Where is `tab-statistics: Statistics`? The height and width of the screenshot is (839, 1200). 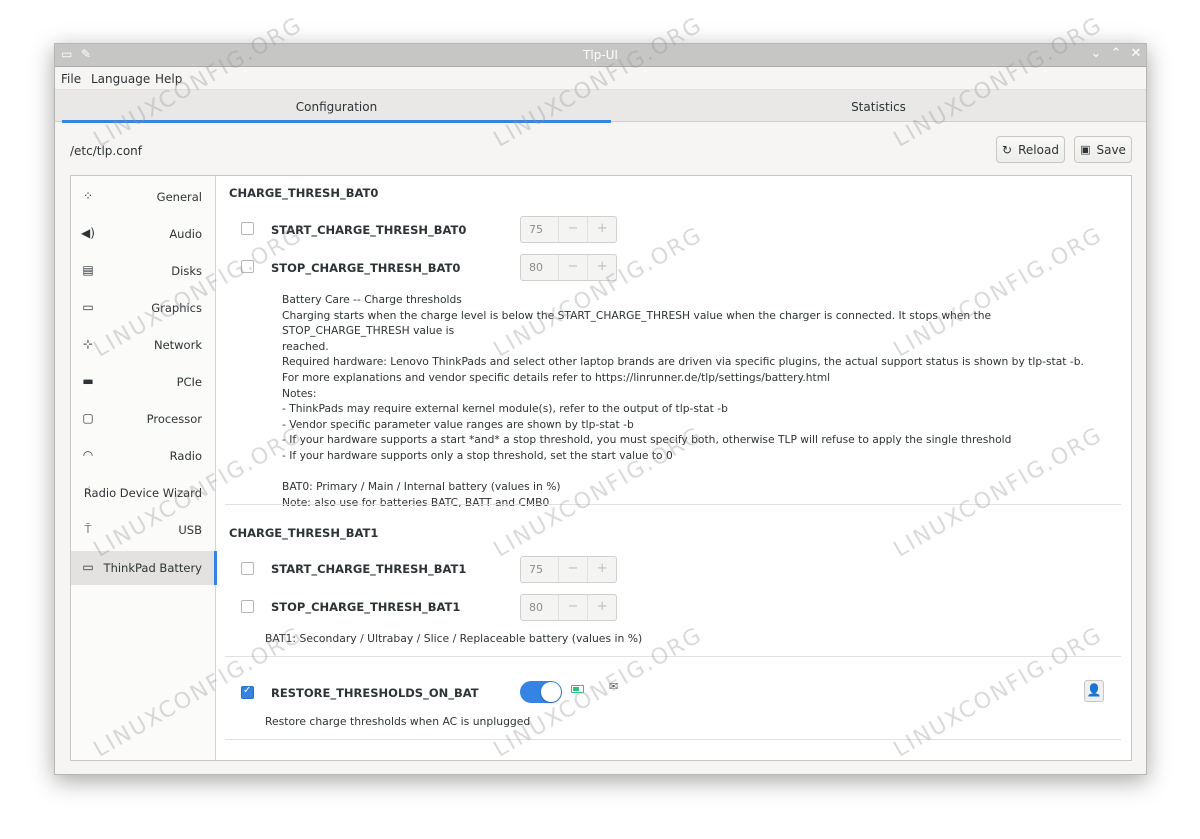 tab-statistics: Statistics is located at coordinates (878, 106).